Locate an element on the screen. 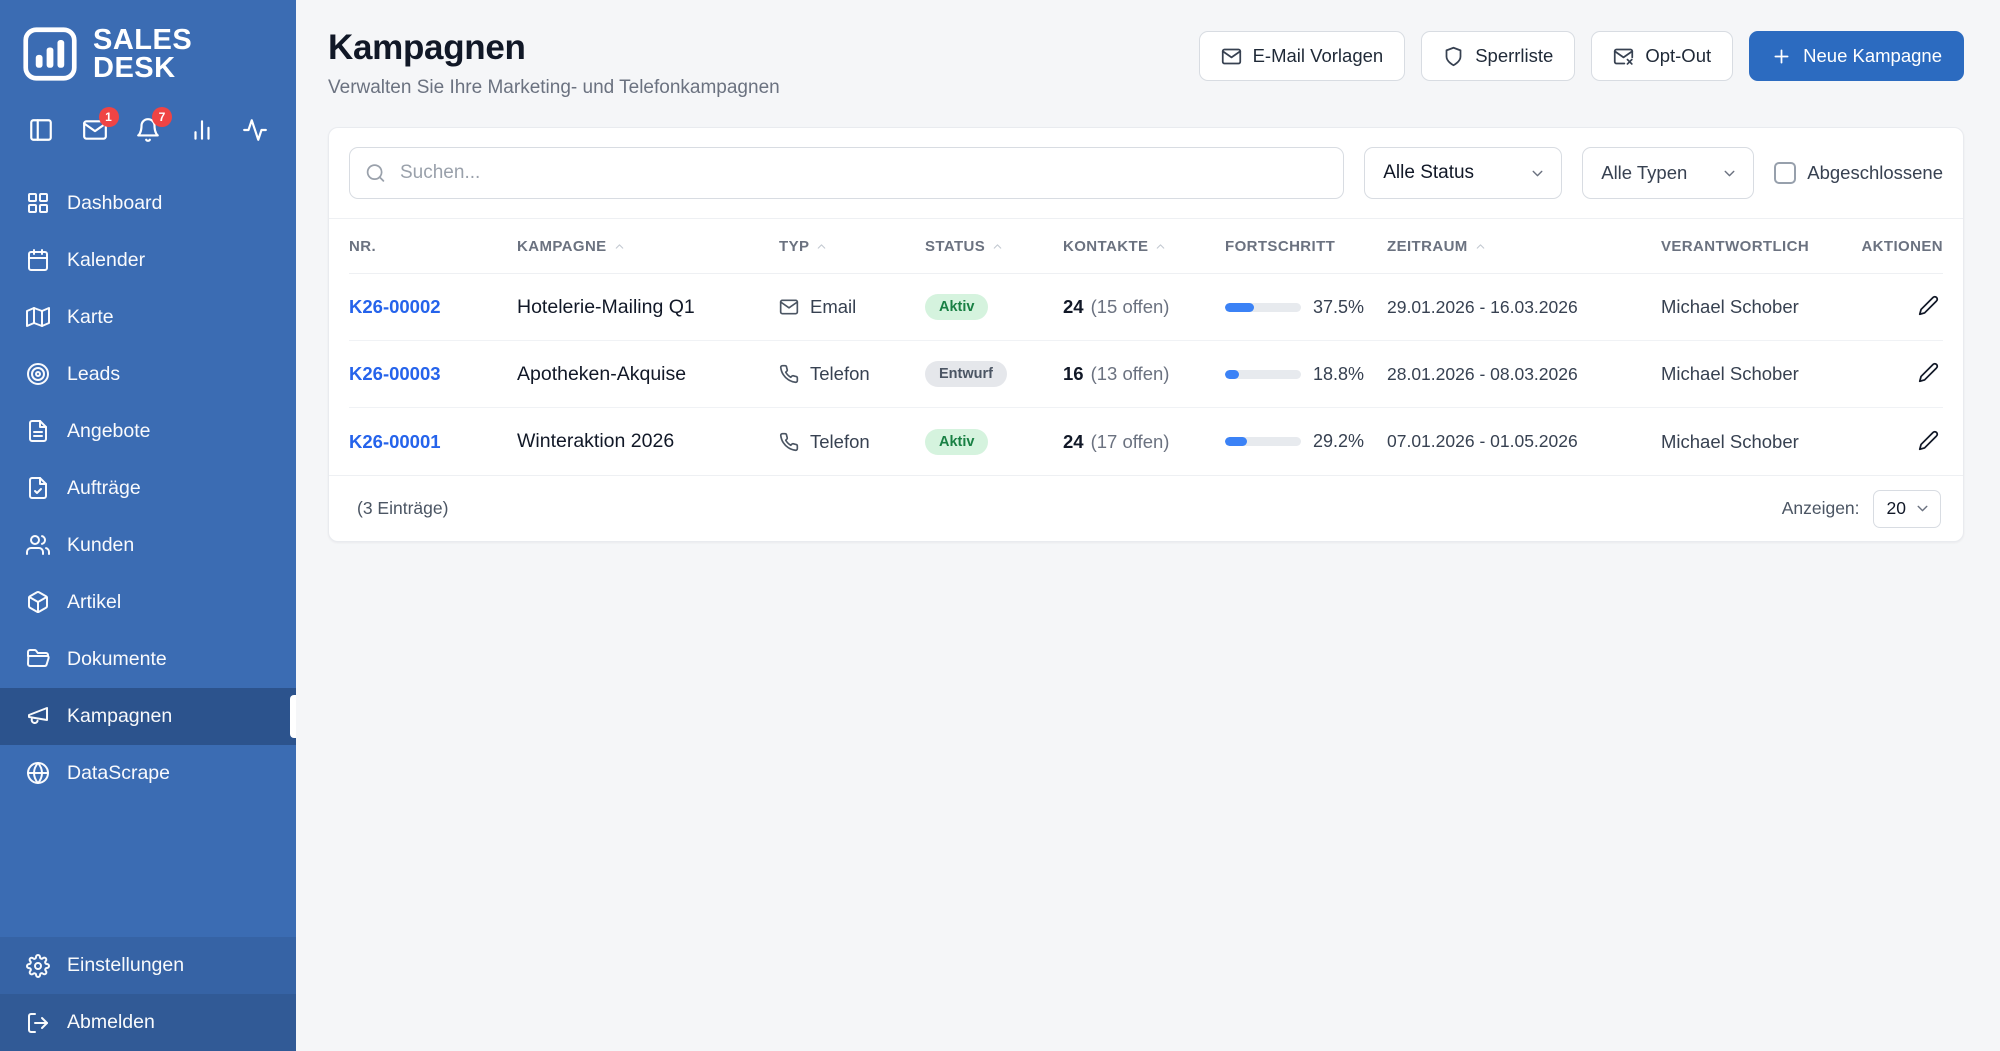  campaign-number-link: K26-00002 is located at coordinates (395, 306).